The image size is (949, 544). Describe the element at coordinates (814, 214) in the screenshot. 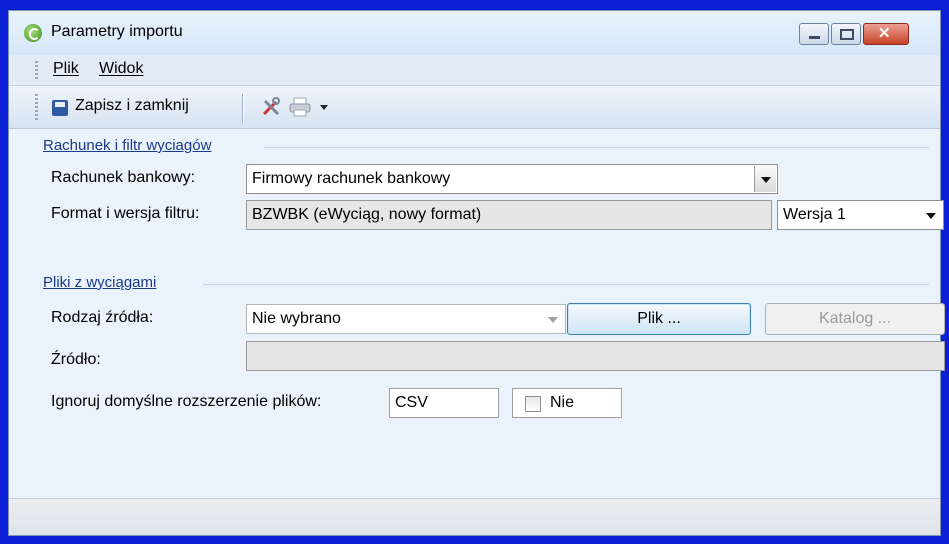

I see `version-value: Wersja 1` at that location.